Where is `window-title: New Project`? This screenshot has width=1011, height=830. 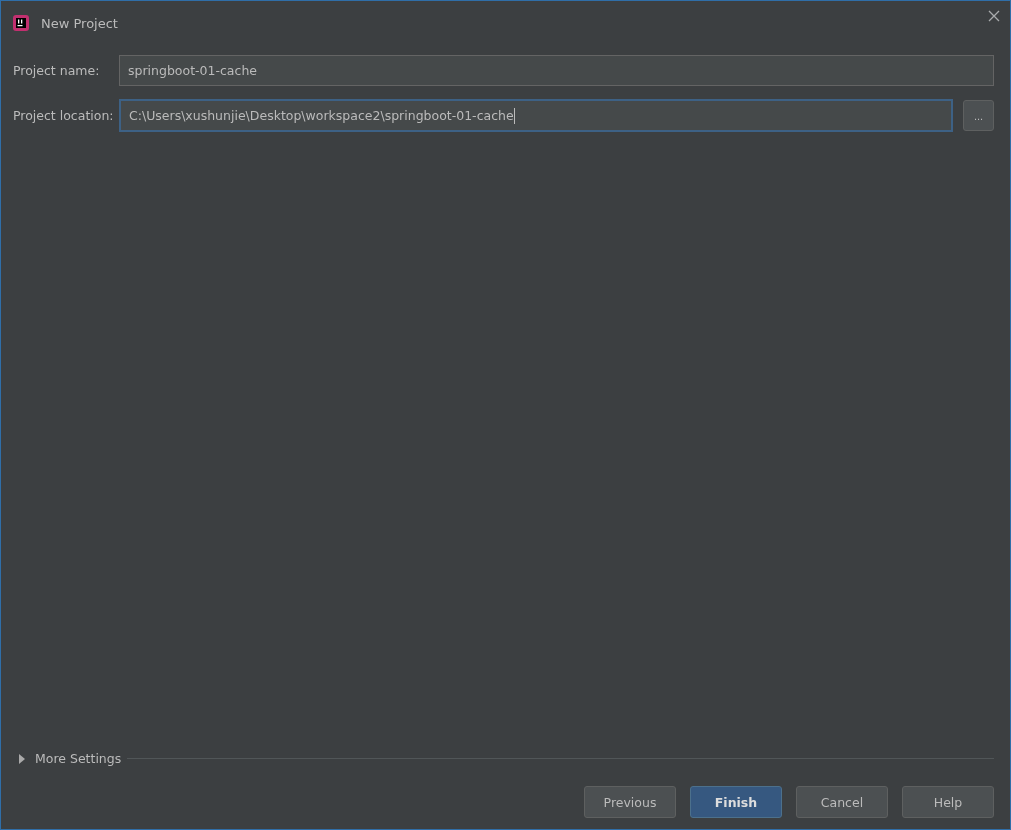
window-title: New Project is located at coordinates (79, 23).